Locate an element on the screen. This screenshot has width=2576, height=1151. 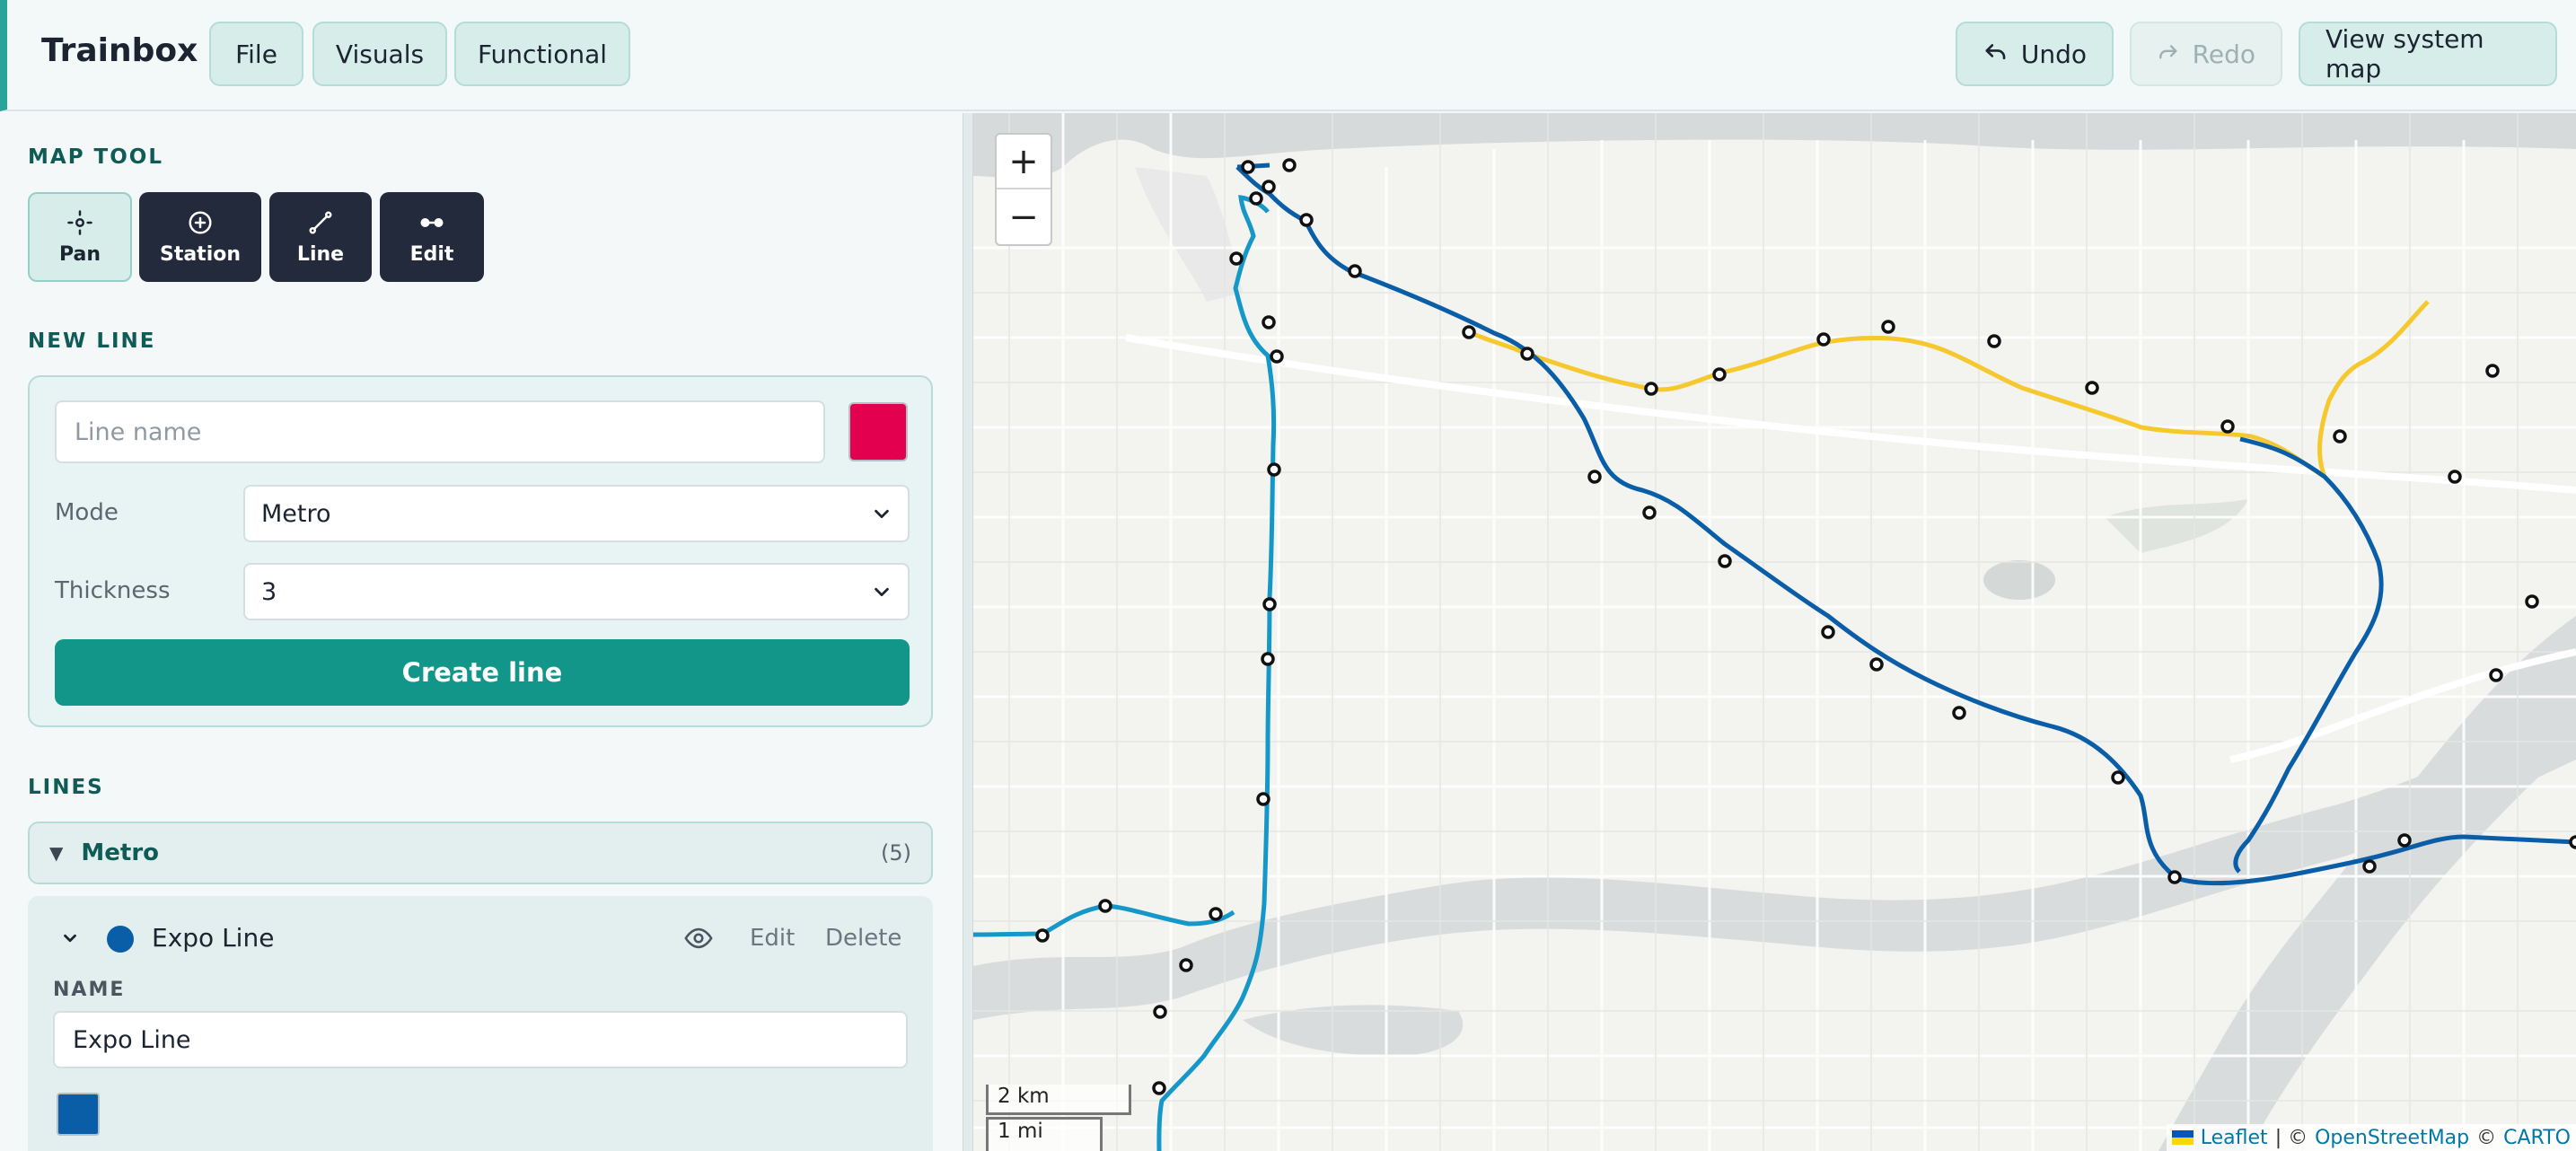
line-edit-button: Edit is located at coordinates (772, 938).